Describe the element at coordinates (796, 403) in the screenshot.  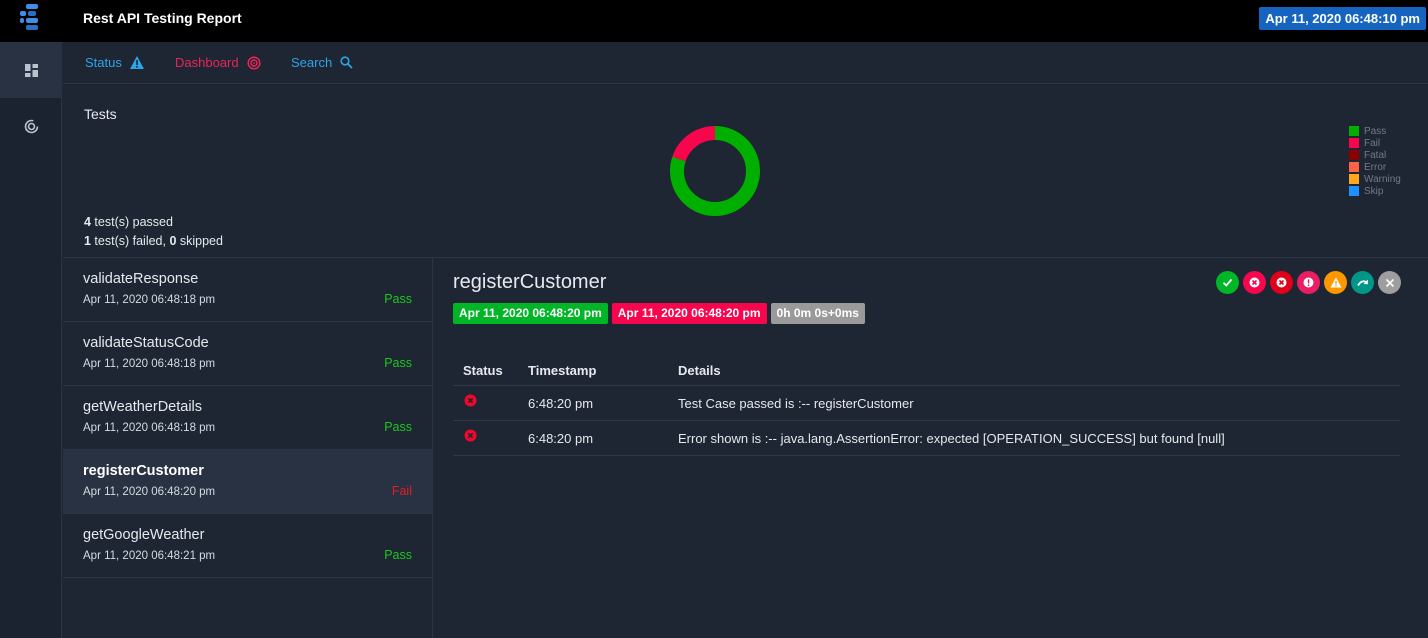
I see `log-details: Test Case passed is :-- registerCustomer` at that location.